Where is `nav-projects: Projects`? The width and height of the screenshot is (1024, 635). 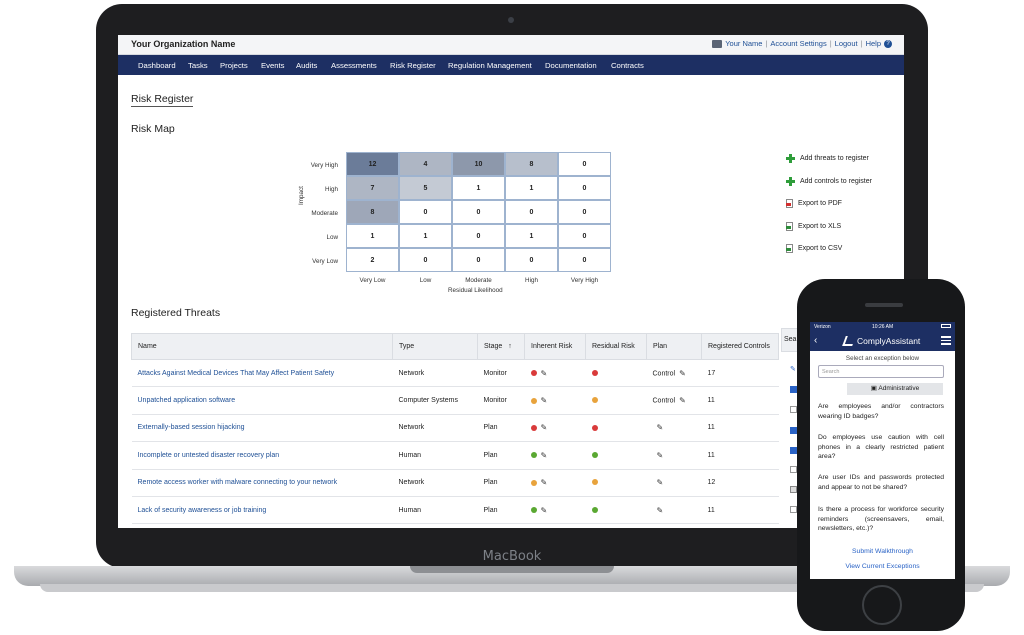 nav-projects: Projects is located at coordinates (234, 65).